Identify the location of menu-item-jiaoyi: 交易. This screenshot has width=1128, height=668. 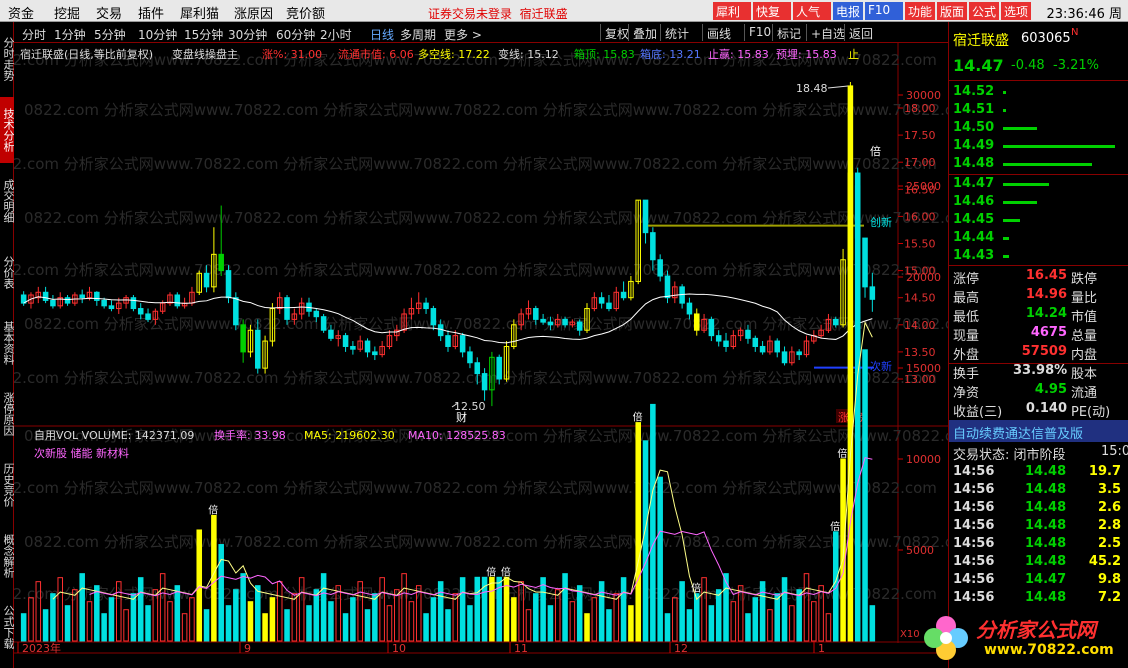
(109, 12).